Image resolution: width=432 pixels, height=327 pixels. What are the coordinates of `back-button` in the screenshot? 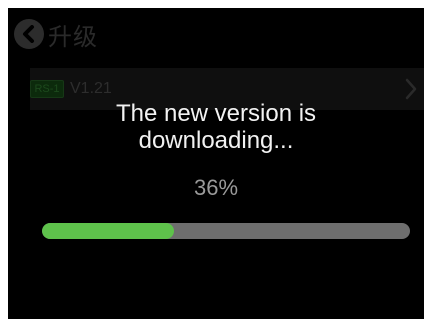 It's located at (29, 34).